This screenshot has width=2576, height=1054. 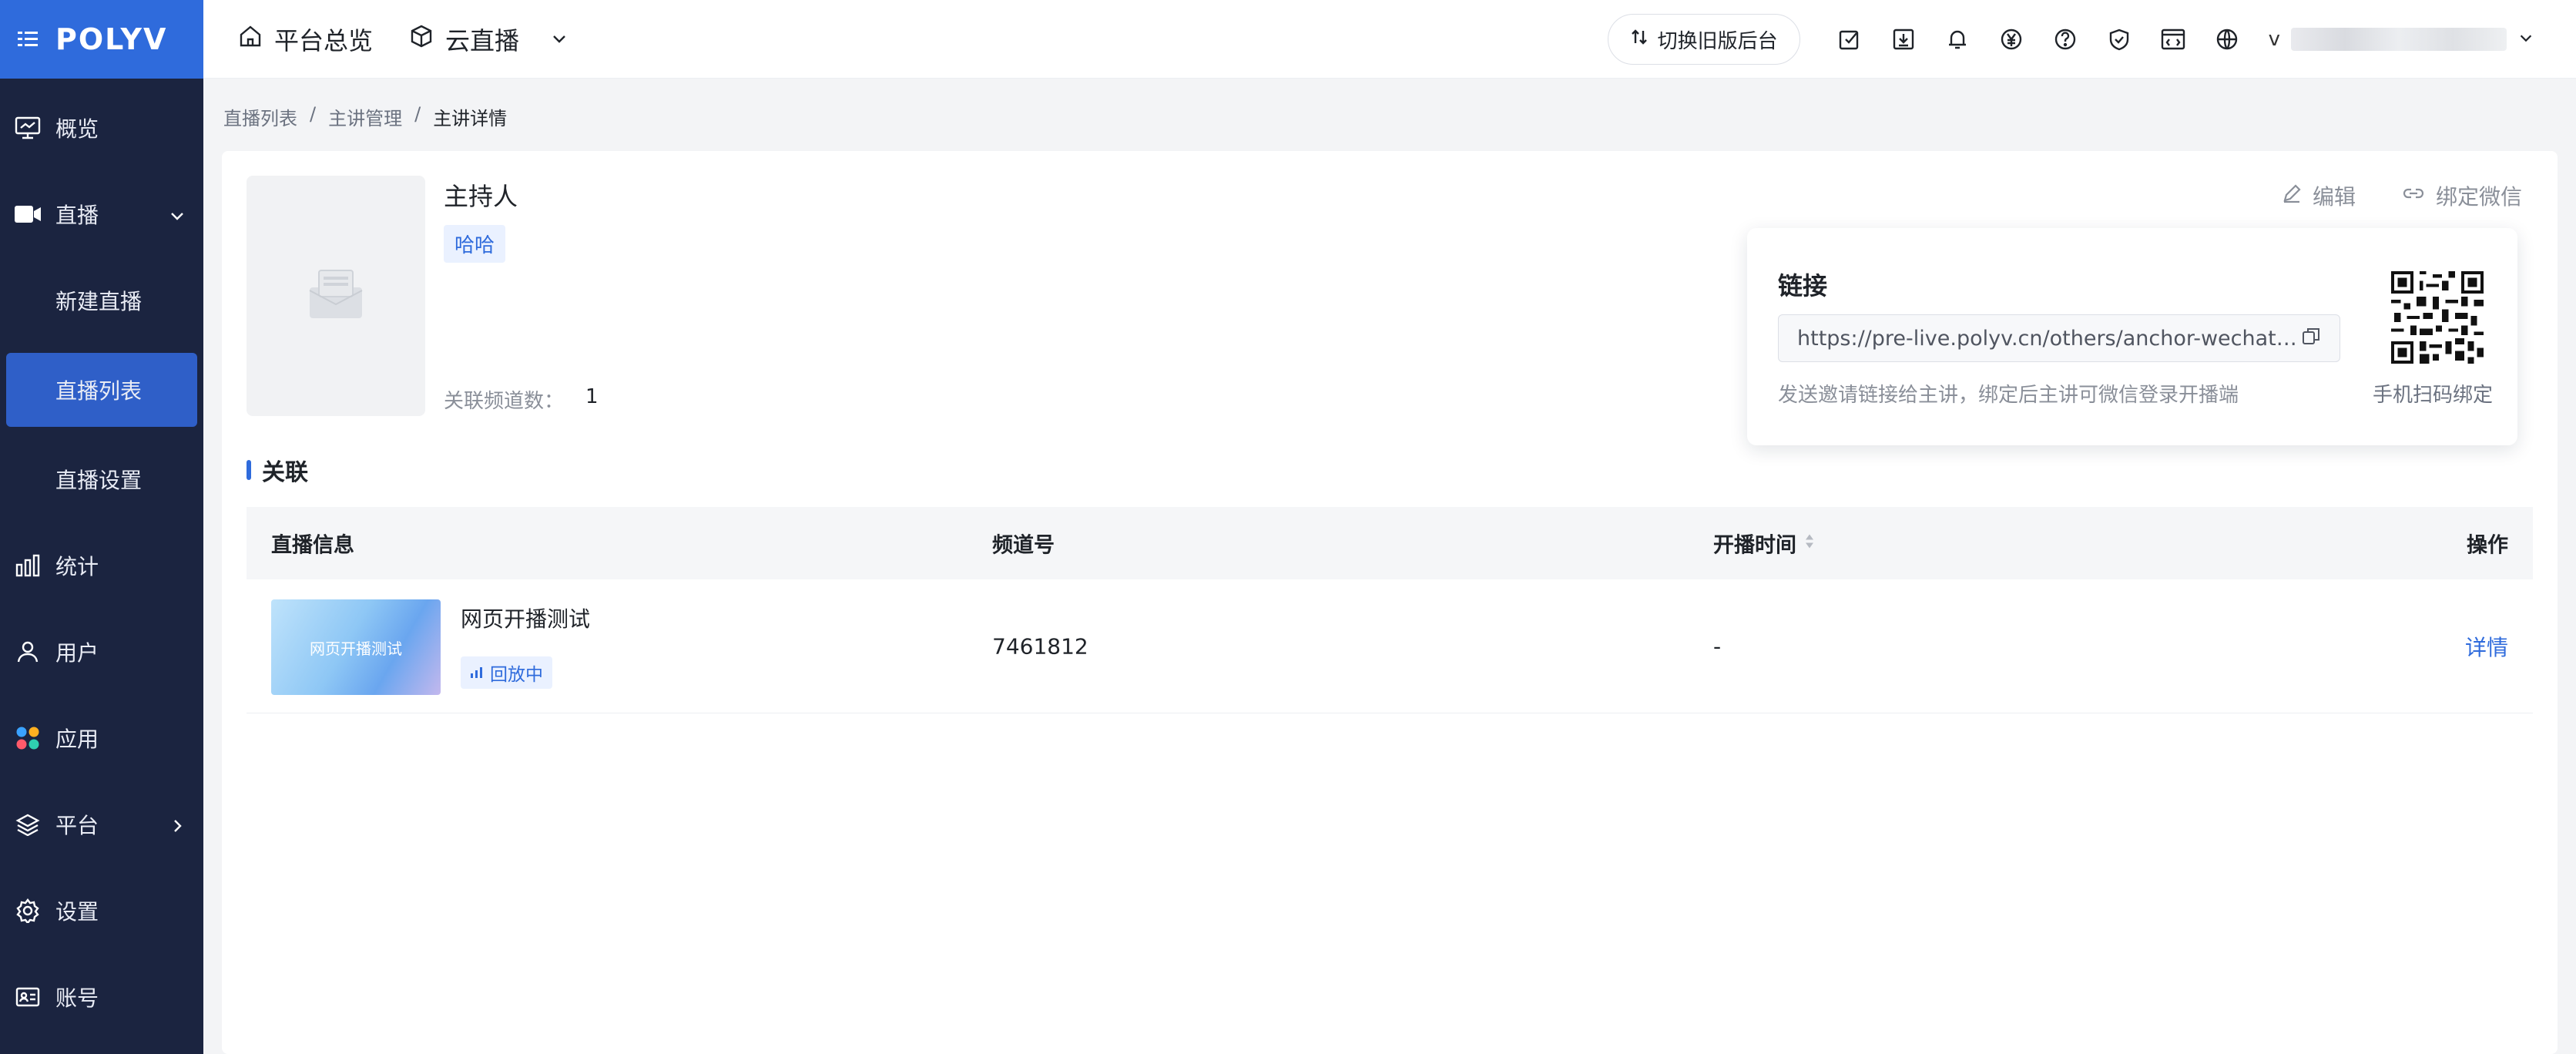 I want to click on yen-icon, so click(x=2011, y=39).